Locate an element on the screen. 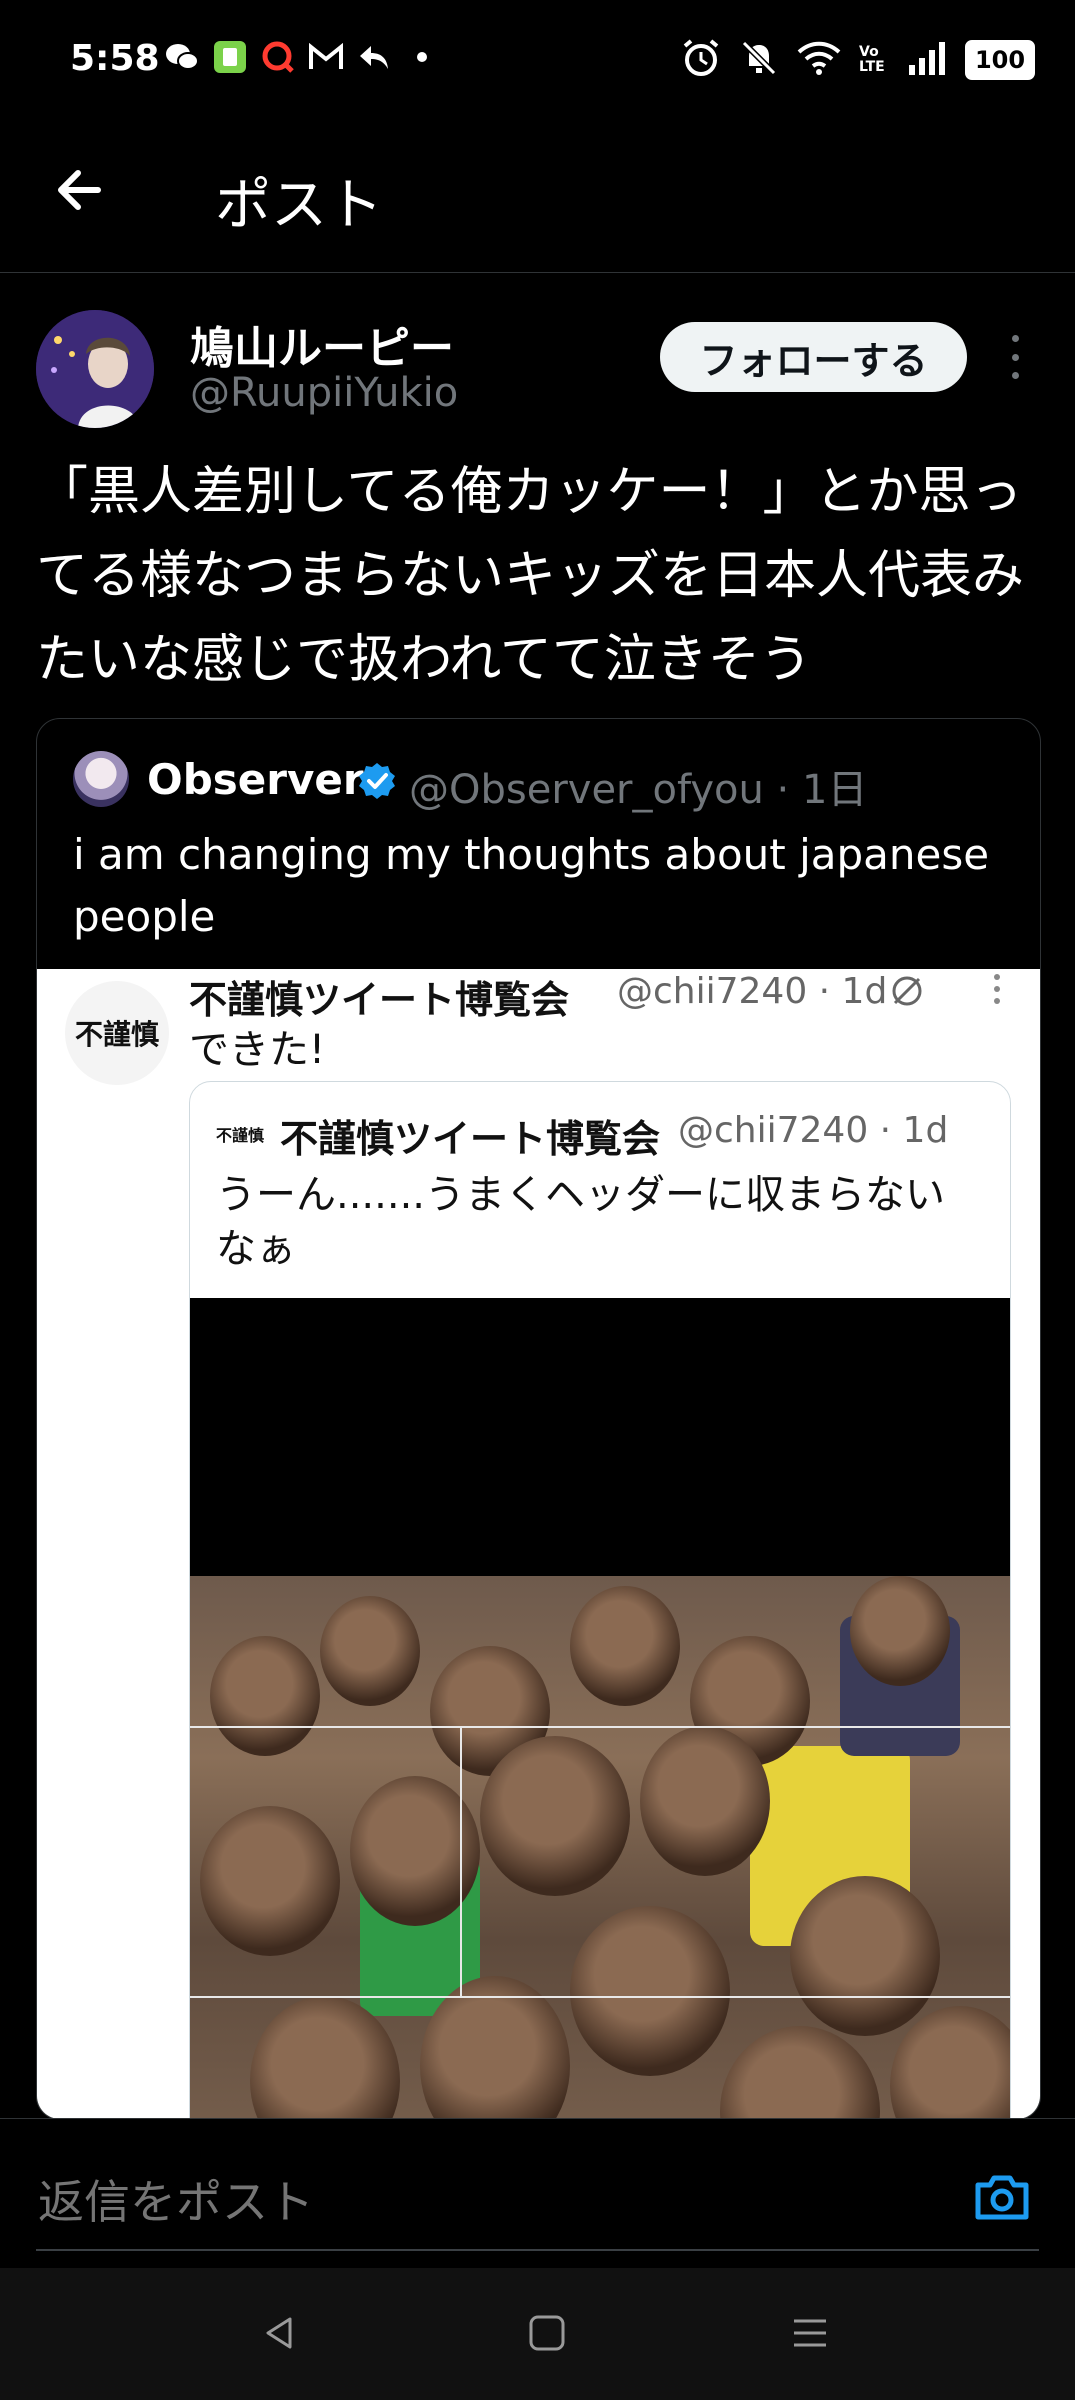 This screenshot has width=1075, height=2400. reply-arrow-icon is located at coordinates (374, 57).